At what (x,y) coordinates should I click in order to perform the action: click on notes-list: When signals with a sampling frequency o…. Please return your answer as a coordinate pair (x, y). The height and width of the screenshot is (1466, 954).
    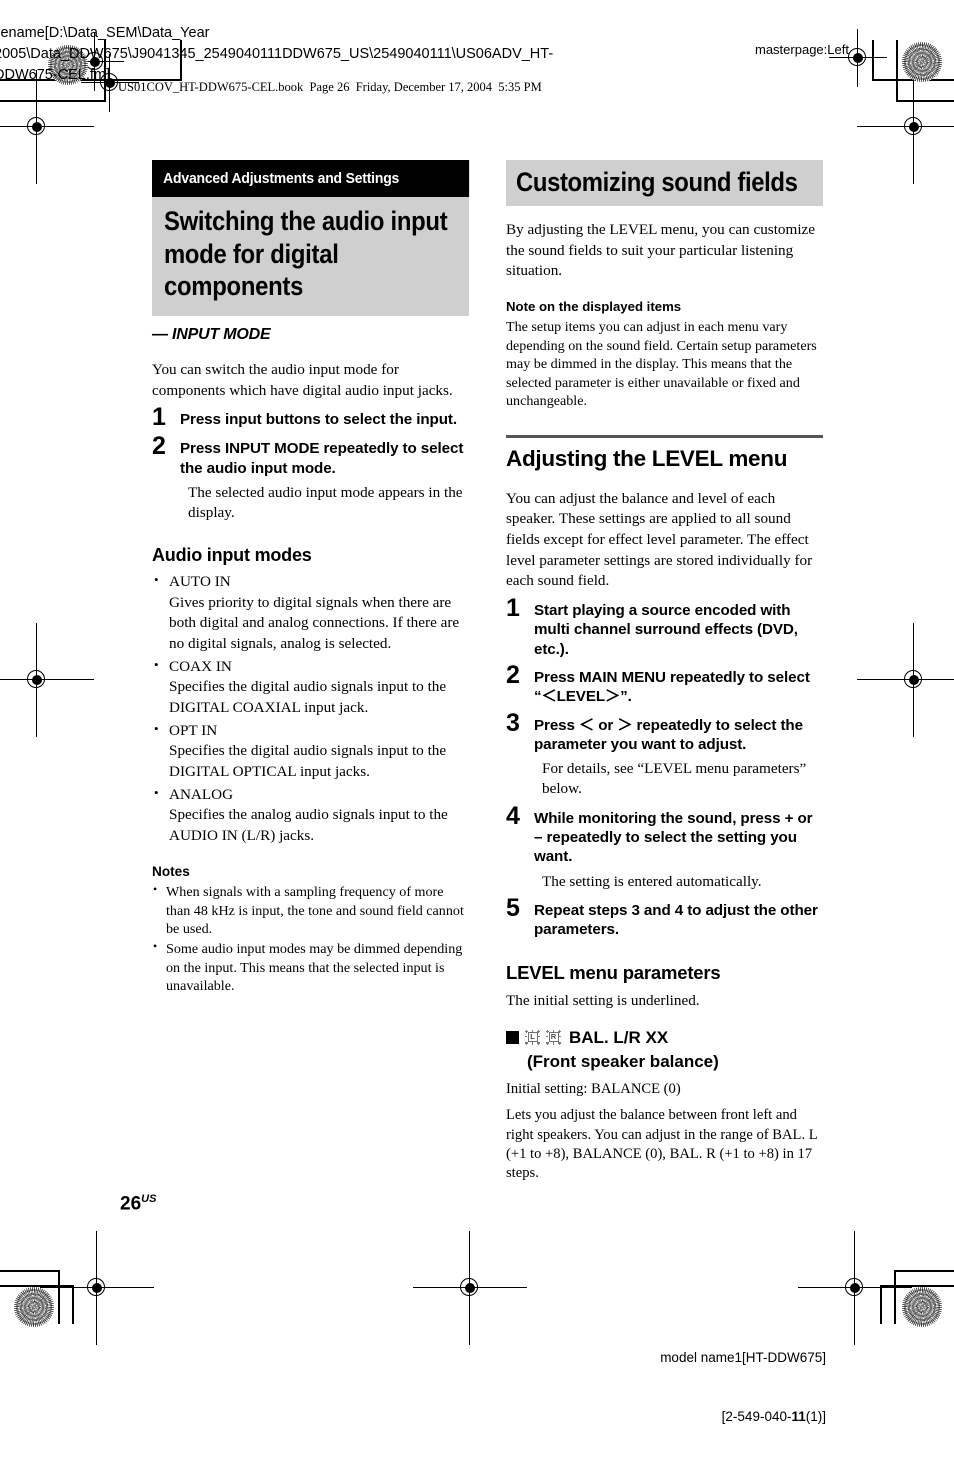
    Looking at the image, I should click on (310, 939).